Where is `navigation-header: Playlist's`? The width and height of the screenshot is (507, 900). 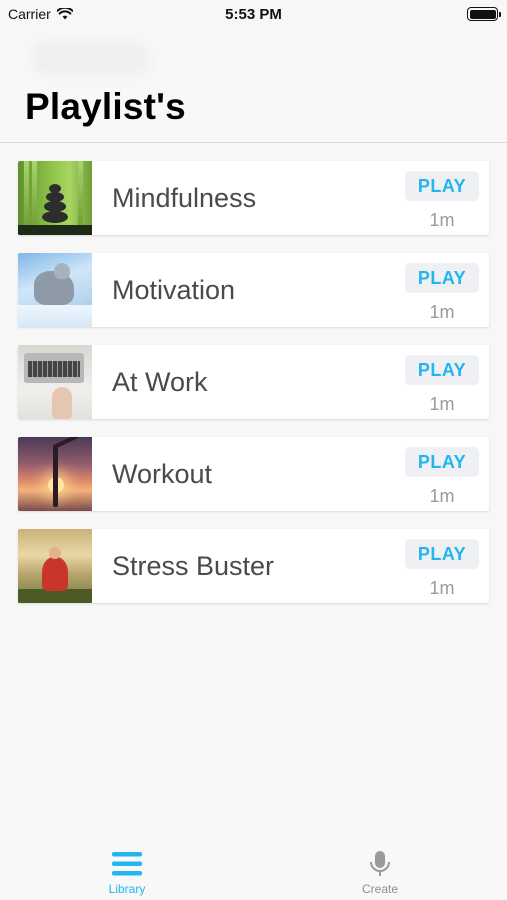
navigation-header: Playlist's is located at coordinates (253, 85).